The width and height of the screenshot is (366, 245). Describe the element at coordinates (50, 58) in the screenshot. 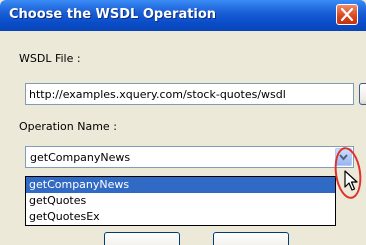

I see `wsdl-file-label: WSDL File :` at that location.